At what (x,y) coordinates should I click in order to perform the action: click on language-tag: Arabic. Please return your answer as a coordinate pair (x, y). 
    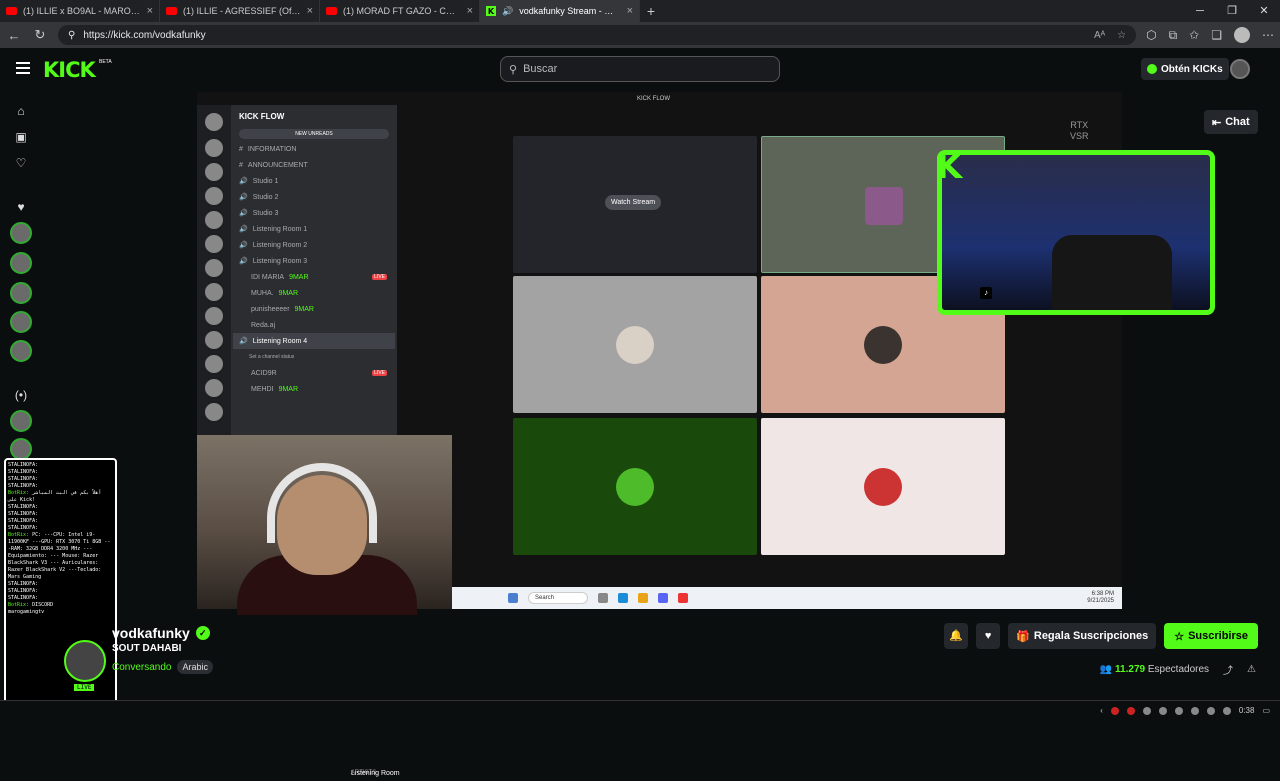
    Looking at the image, I should click on (195, 667).